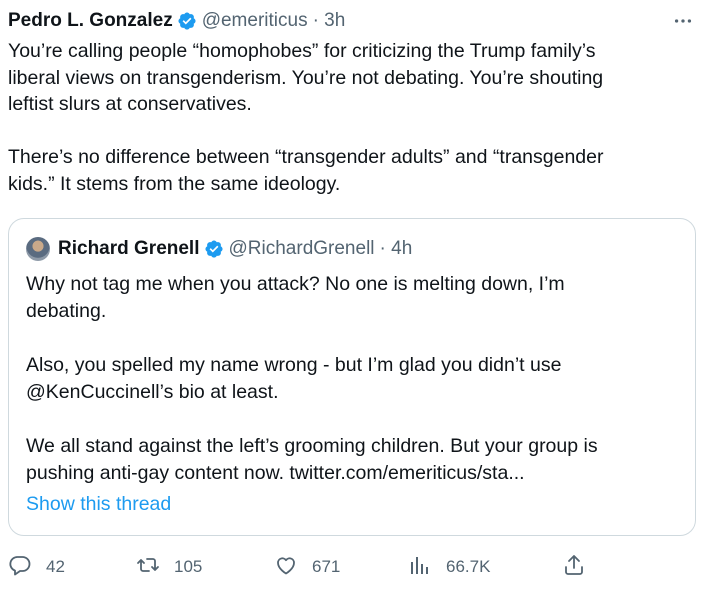 This screenshot has width=708, height=597. Describe the element at coordinates (129, 248) in the screenshot. I see `quote-author-name: Richard Grenell` at that location.